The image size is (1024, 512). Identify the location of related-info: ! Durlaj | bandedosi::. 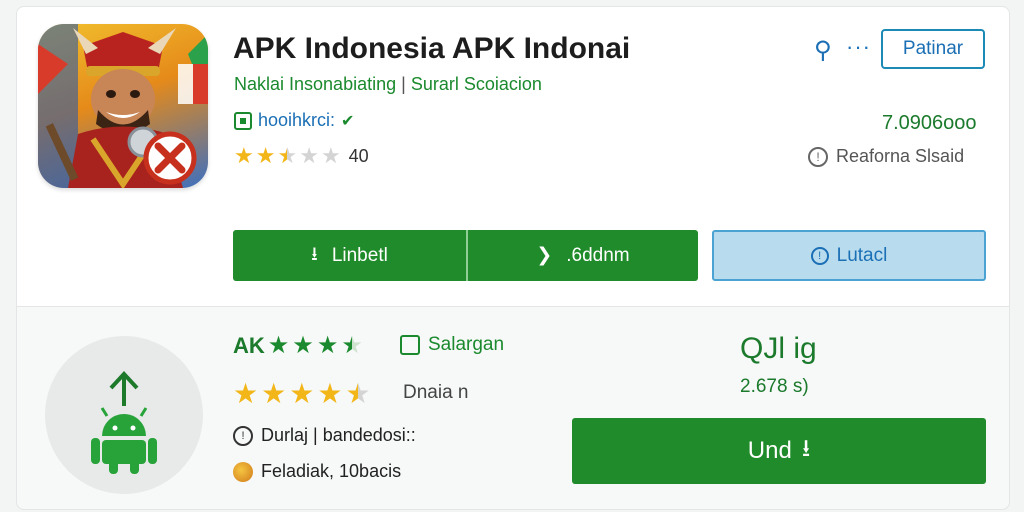
(324, 435).